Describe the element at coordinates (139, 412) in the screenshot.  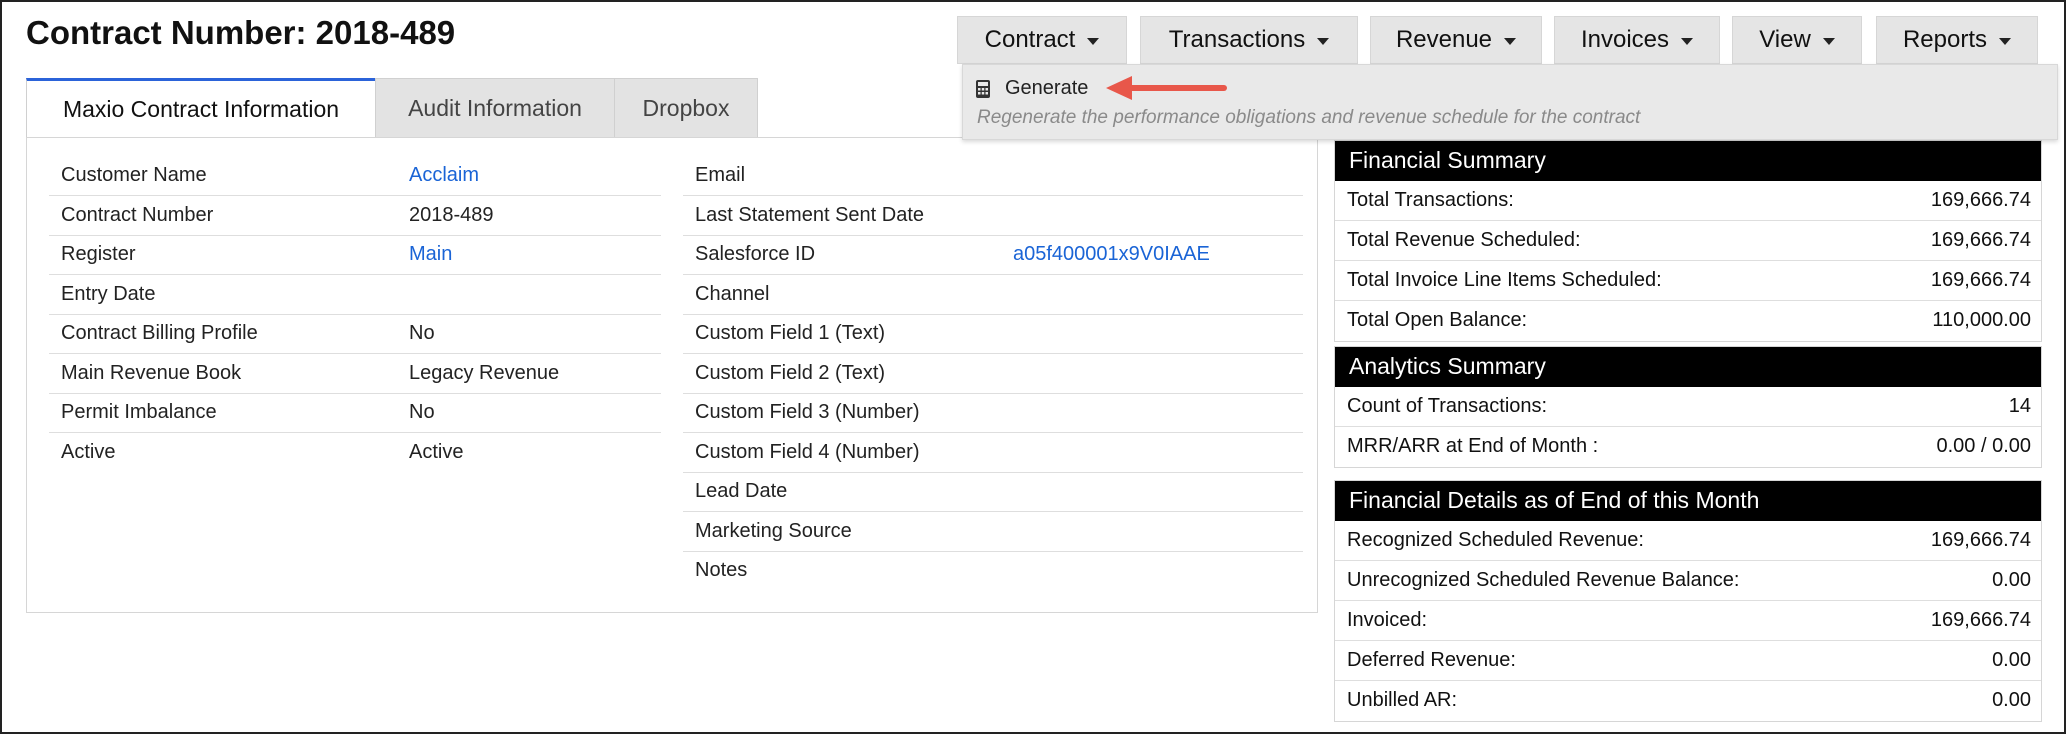
I see `field-label: Permit Imbalance` at that location.